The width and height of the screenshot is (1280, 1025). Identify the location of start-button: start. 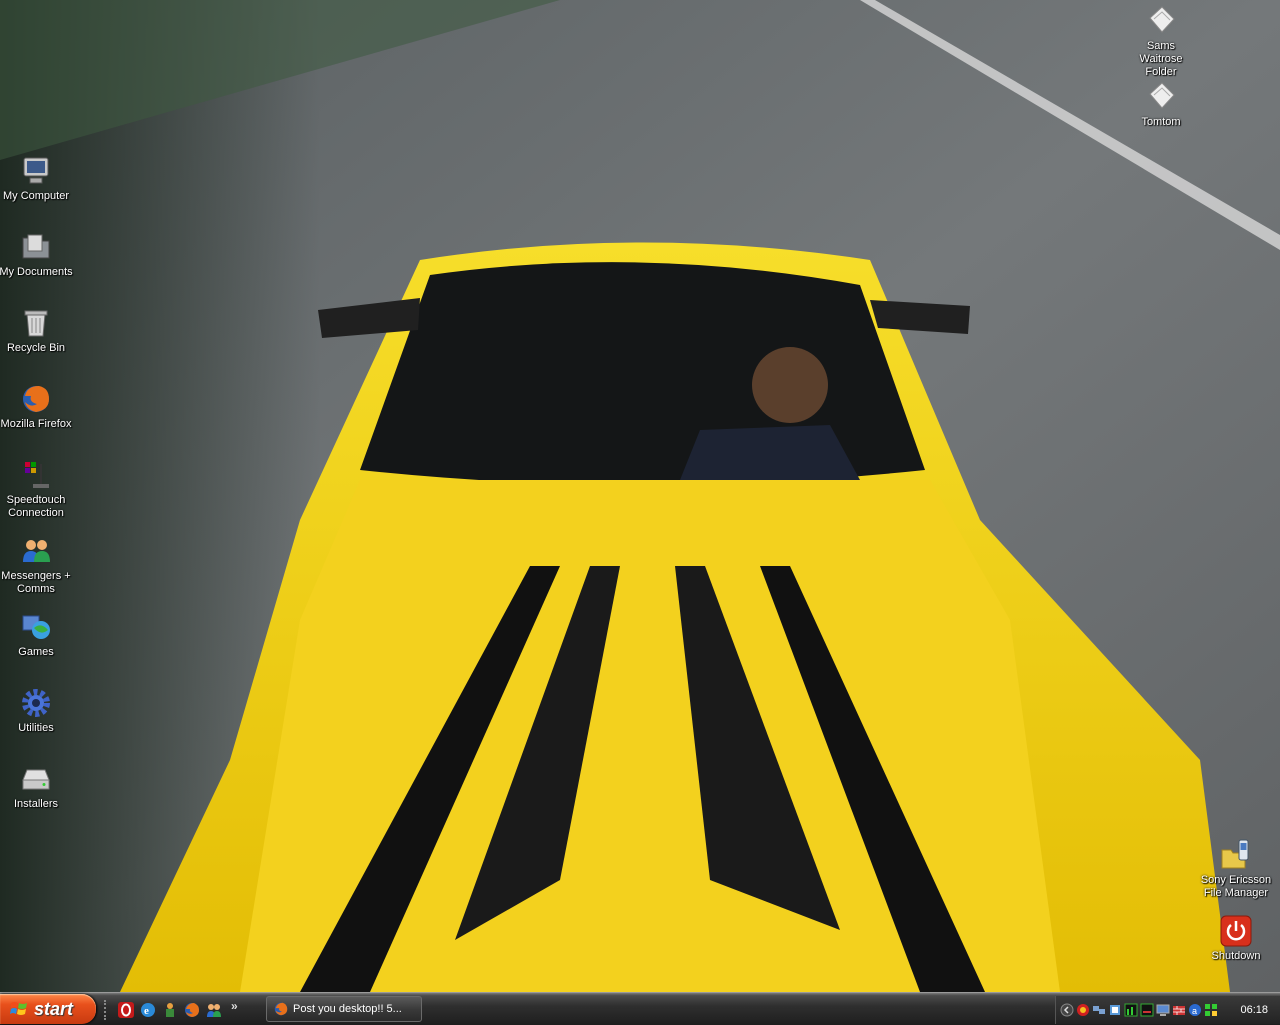
(48, 1009).